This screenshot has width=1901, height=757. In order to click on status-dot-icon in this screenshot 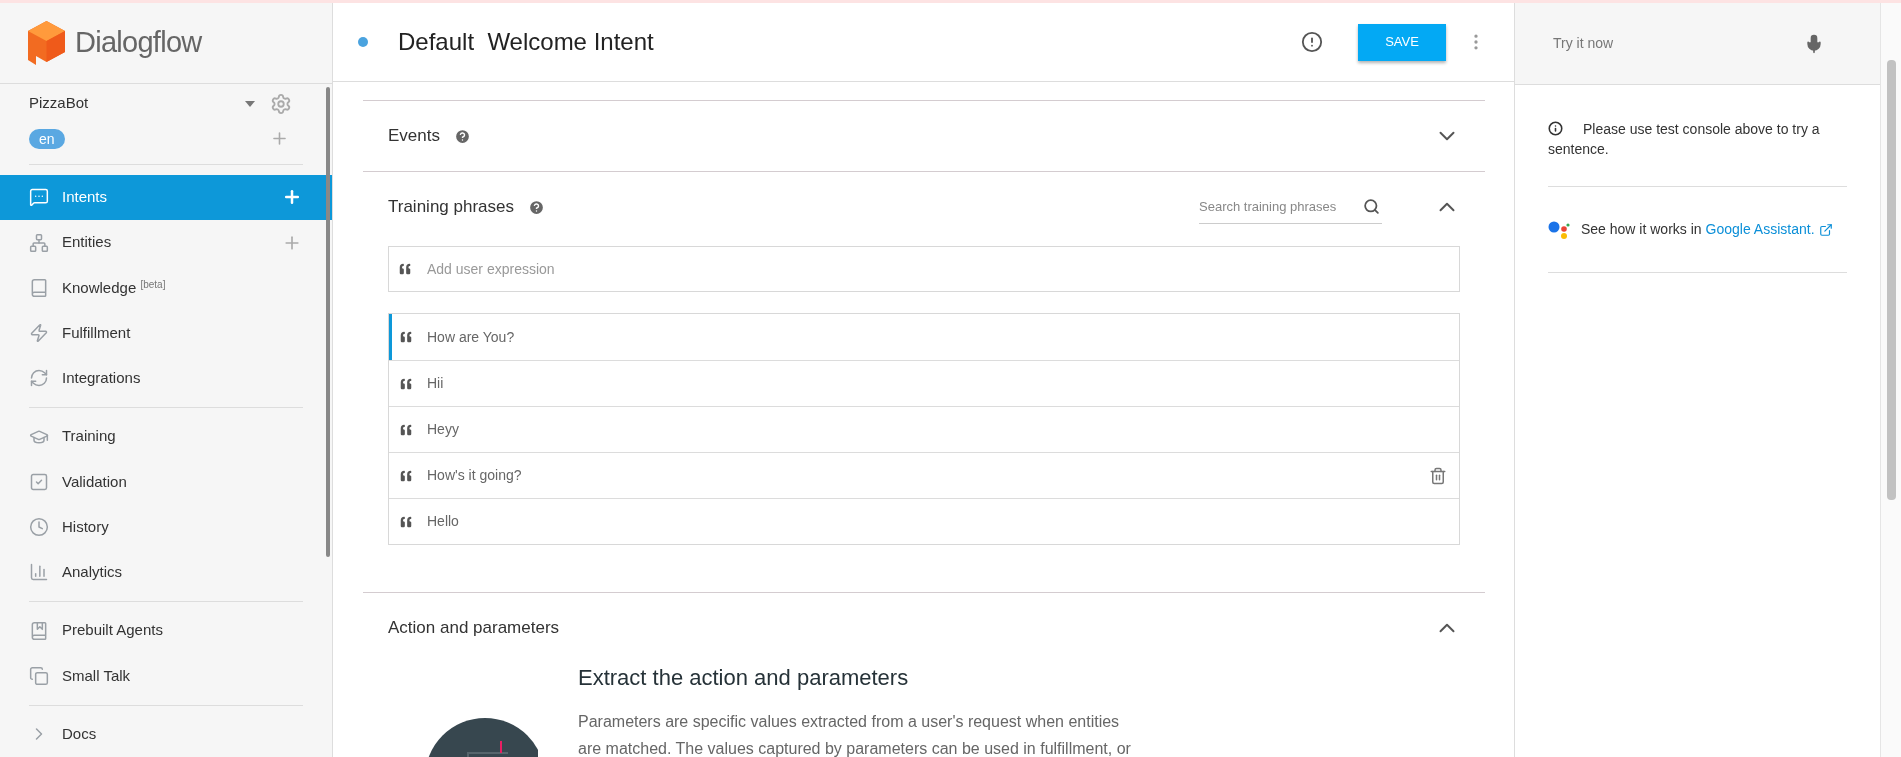, I will do `click(363, 42)`.